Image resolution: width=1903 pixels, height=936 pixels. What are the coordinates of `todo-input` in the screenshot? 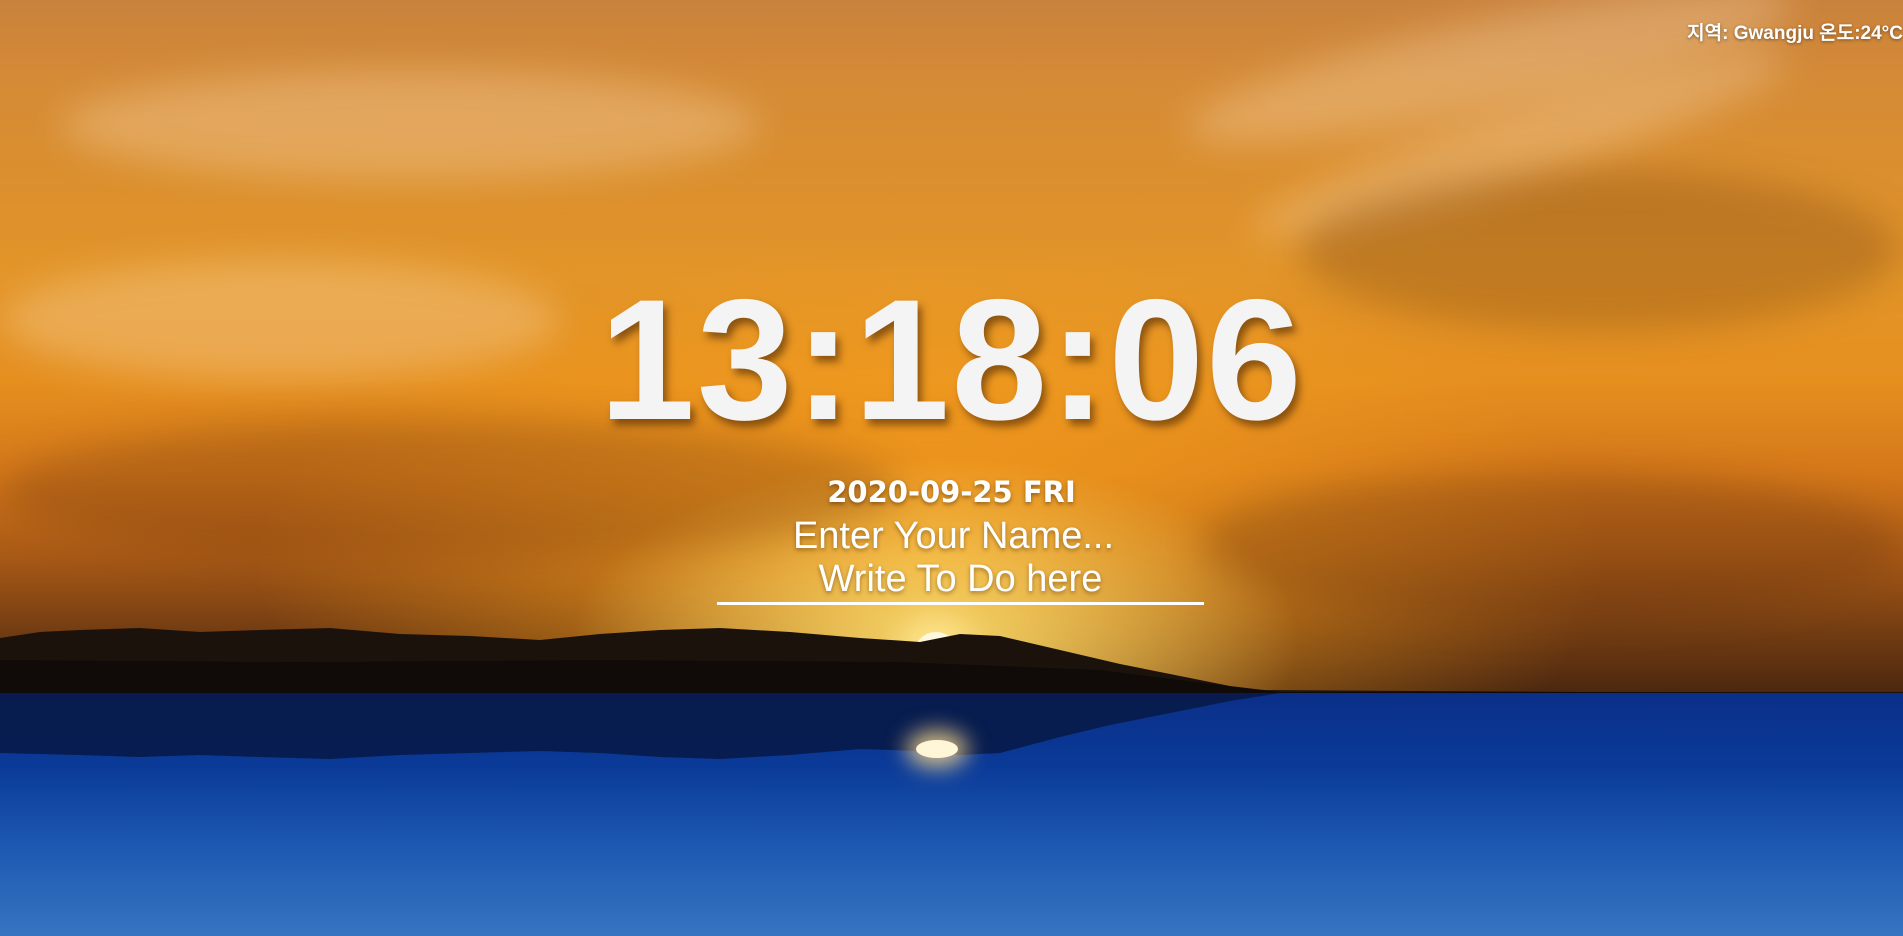 It's located at (960, 580).